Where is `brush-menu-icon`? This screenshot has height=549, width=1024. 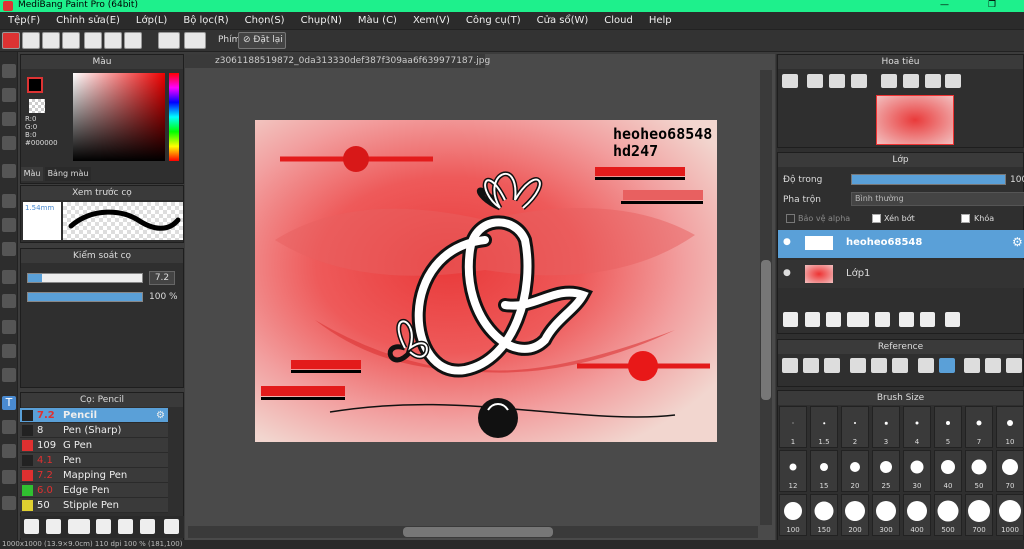 brush-menu-icon is located at coordinates (79, 526).